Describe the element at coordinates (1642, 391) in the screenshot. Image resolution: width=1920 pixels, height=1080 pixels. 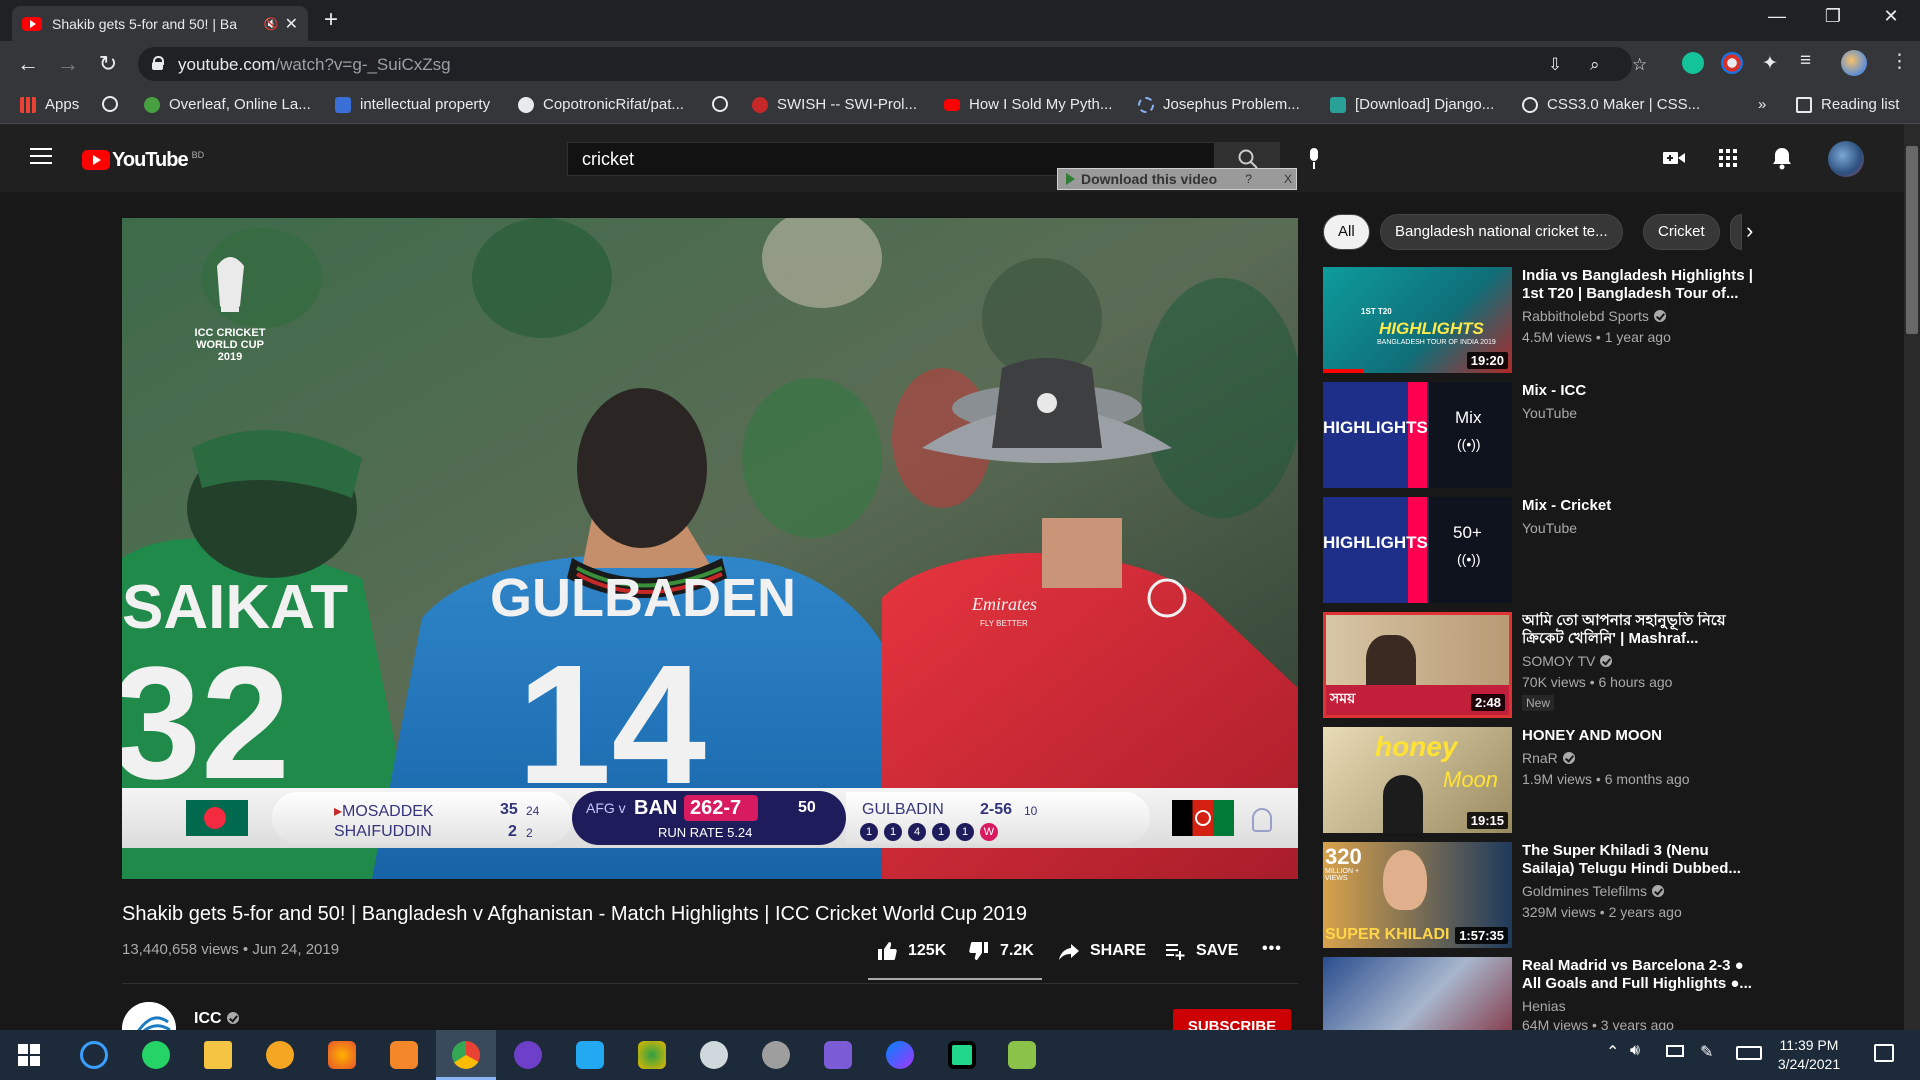
I see `video-title: Mix - ICC` at that location.